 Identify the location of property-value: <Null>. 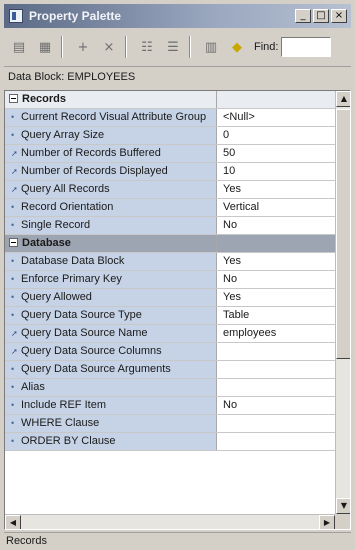
(276, 117).